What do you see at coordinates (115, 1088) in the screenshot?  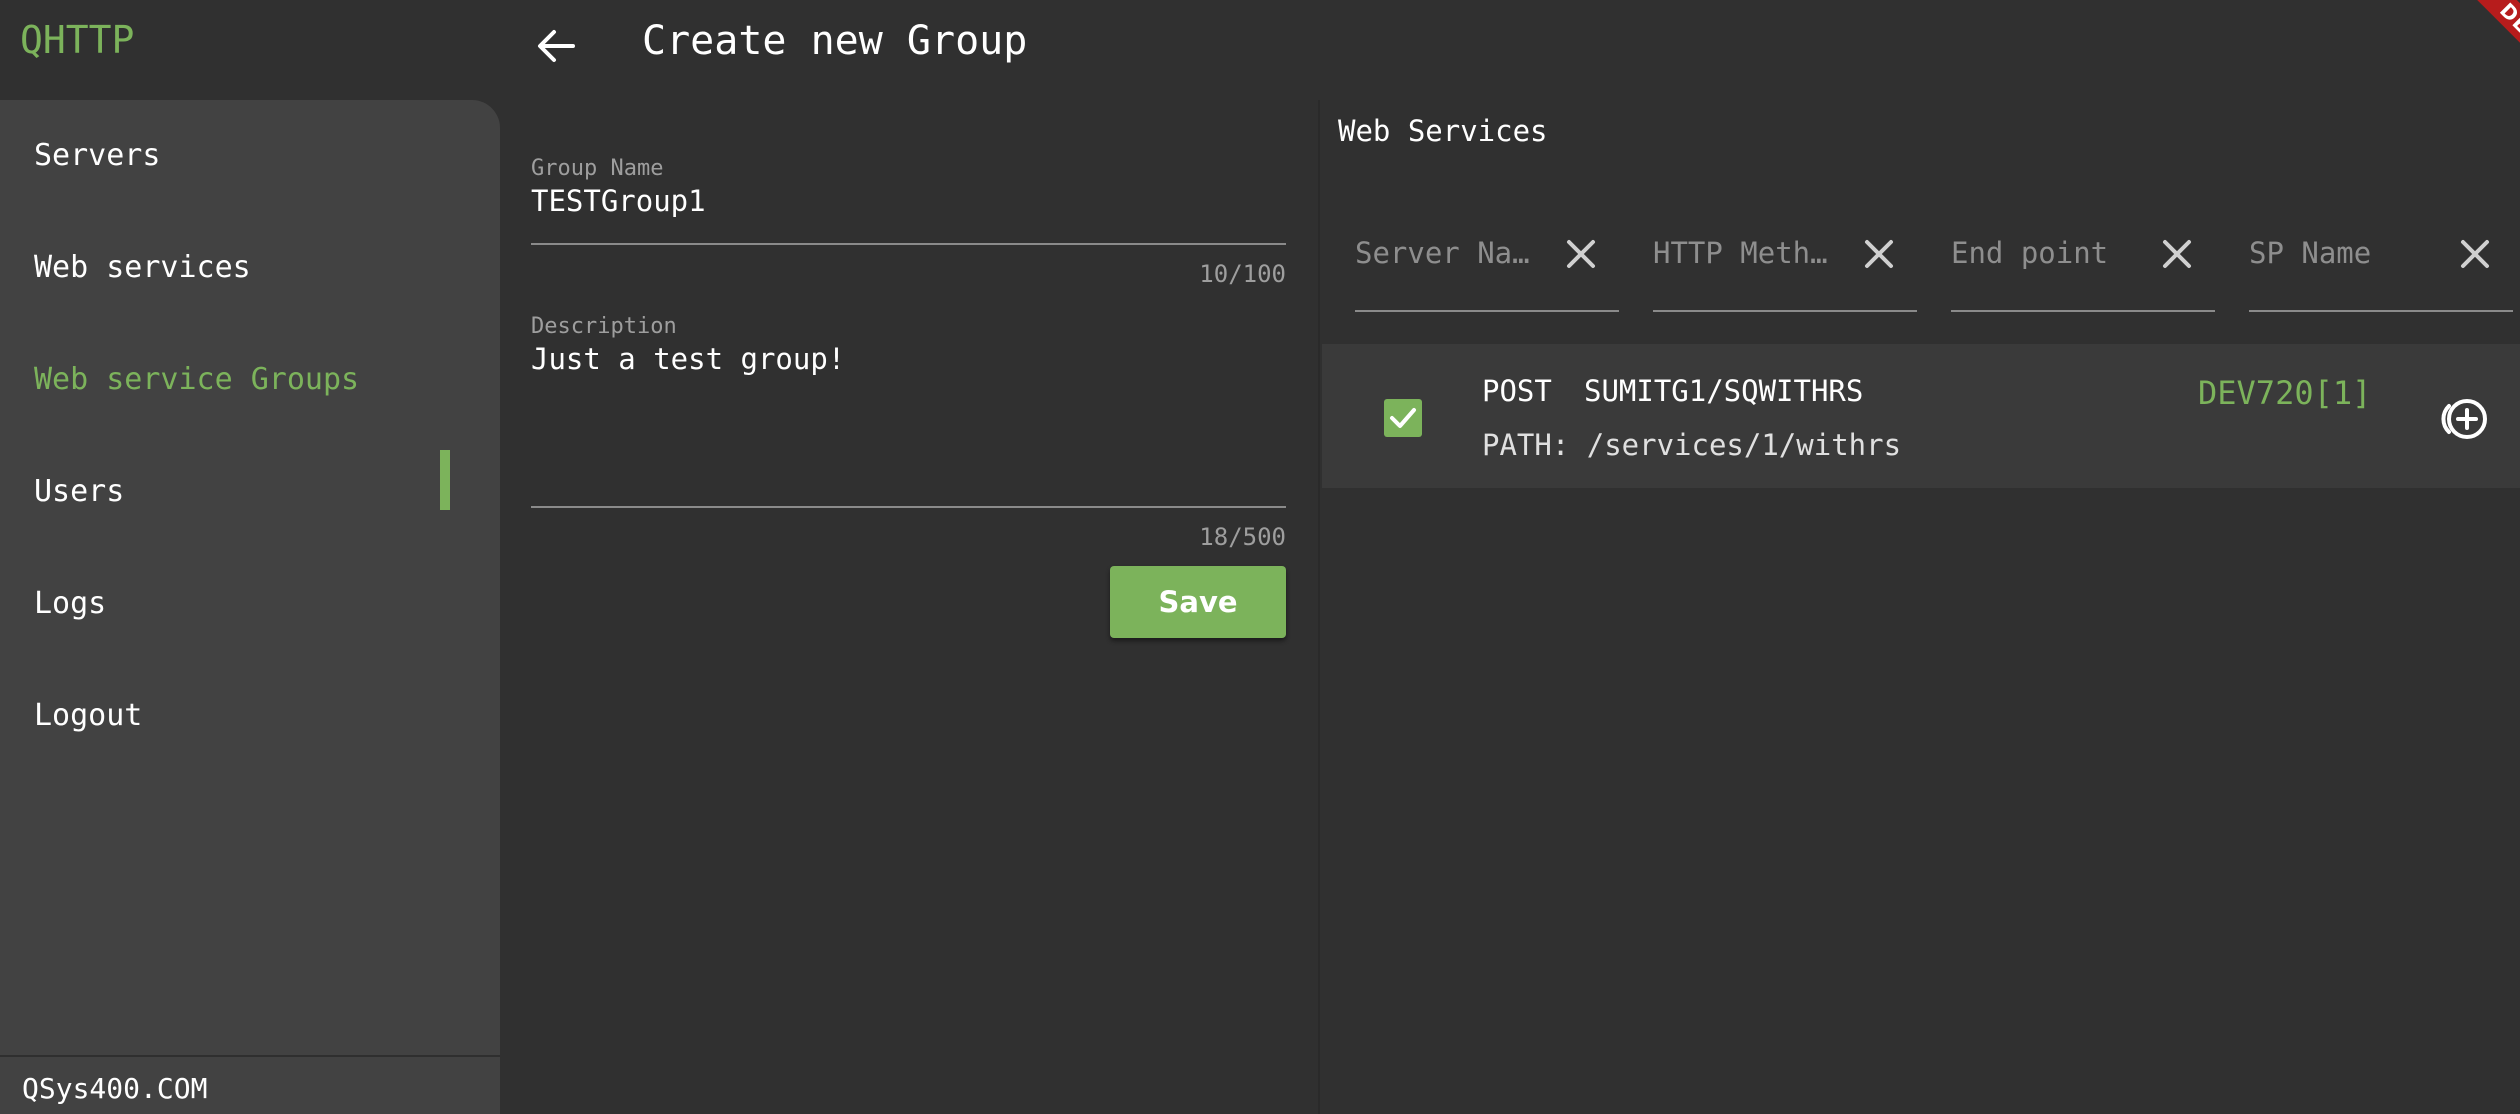 I see `sidebar-footer-text: QSys400.COM` at bounding box center [115, 1088].